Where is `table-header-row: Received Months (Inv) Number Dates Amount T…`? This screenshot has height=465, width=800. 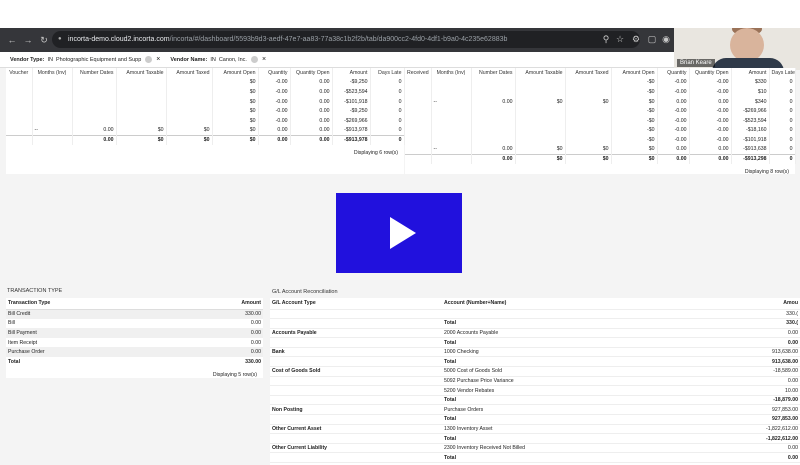 table-header-row: Received Months (Inv) Number Dates Amount T… is located at coordinates (600, 73).